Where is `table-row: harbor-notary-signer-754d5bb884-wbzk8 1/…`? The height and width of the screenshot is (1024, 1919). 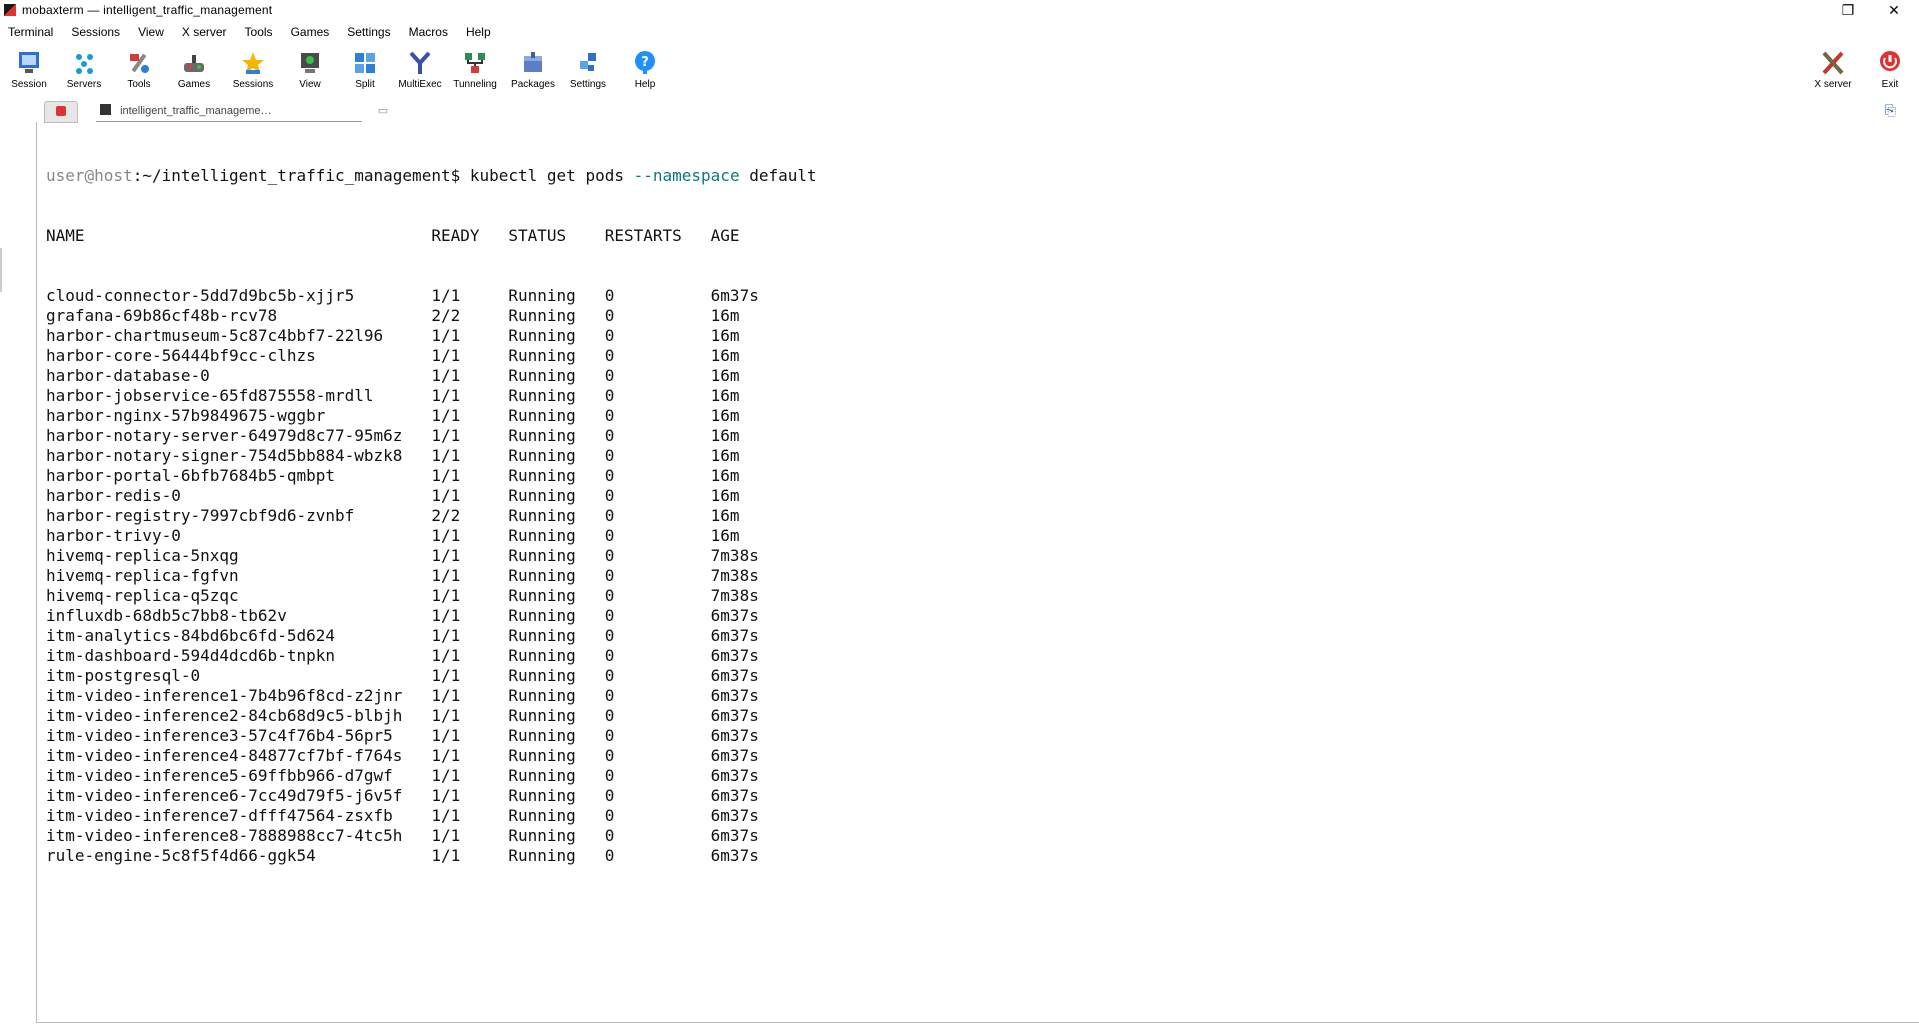 table-row: harbor-notary-signer-754d5bb884-wbzk8 1/… is located at coordinates (407, 455).